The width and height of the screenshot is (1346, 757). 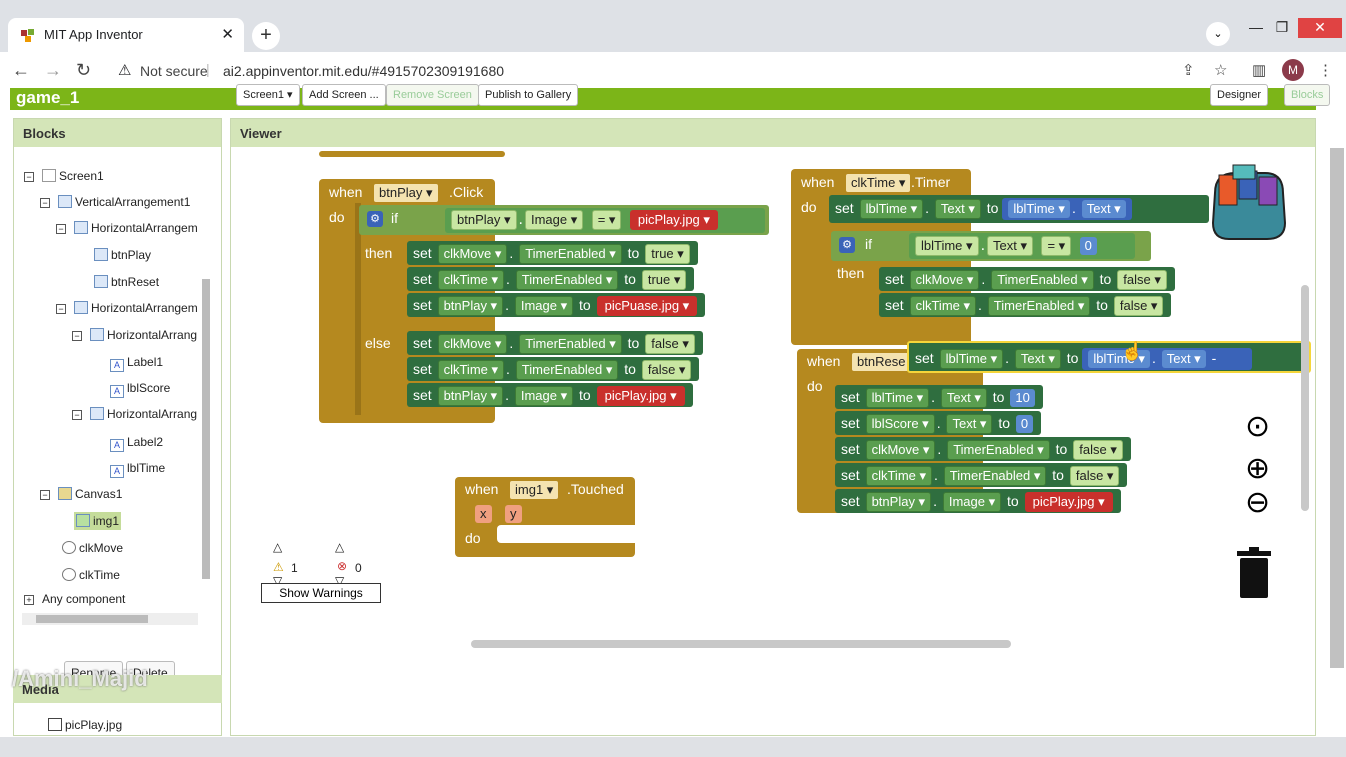 What do you see at coordinates (550, 395) in the screenshot?
I see `set-btnplay-image-play: set btnPlay ▾. Image ▾ to picPlay.jpg ▾` at bounding box center [550, 395].